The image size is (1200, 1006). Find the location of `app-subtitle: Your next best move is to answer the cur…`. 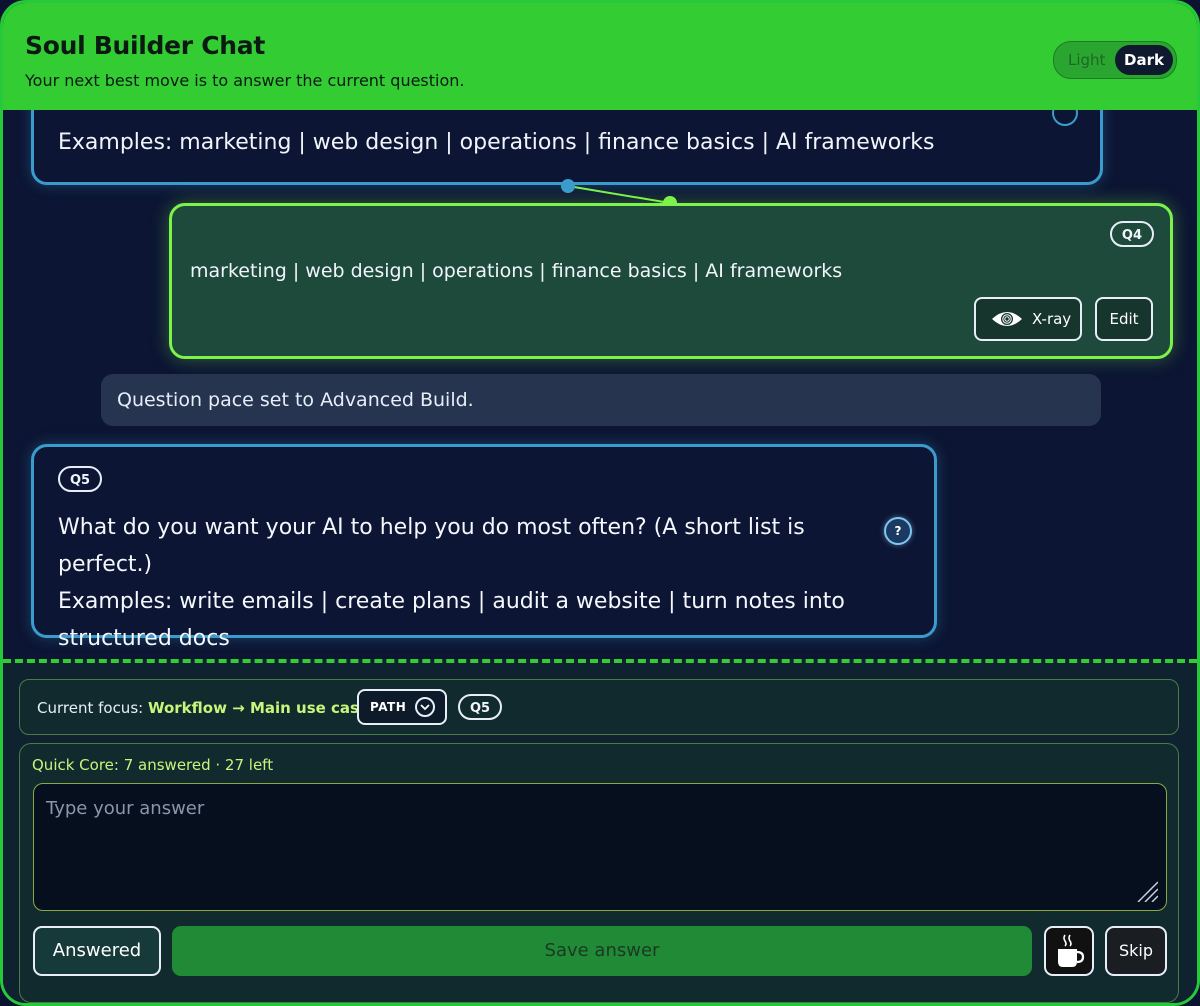

app-subtitle: Your next best move is to answer the cur… is located at coordinates (245, 80).